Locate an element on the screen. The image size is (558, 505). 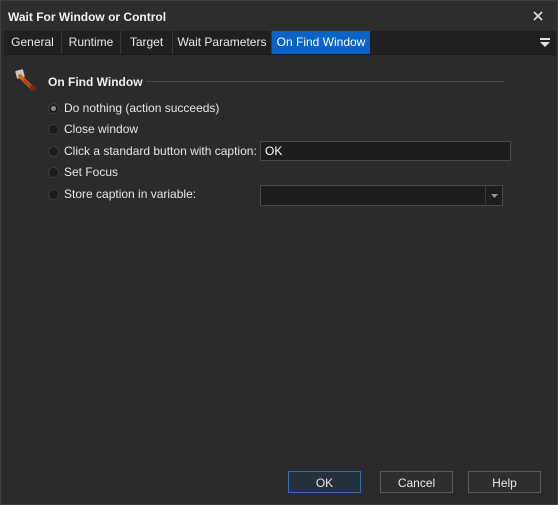
chevron-down-icon is located at coordinates (494, 195).